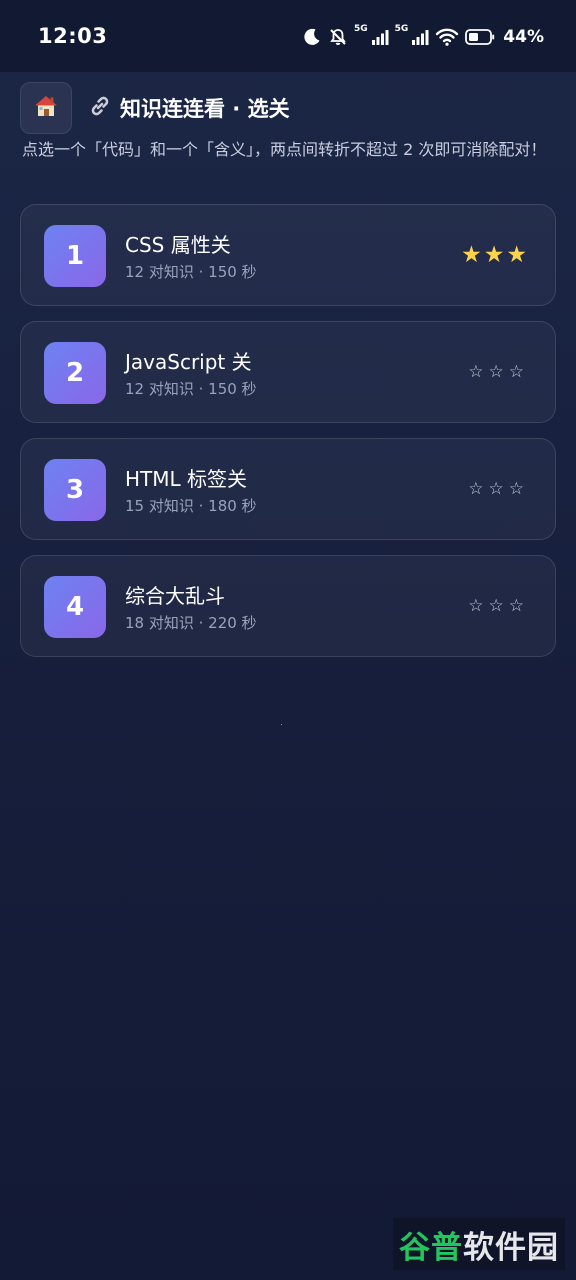 The height and width of the screenshot is (1280, 576). Describe the element at coordinates (191, 623) in the screenshot. I see `level-meta: 18 对知识 · 220 秒` at that location.